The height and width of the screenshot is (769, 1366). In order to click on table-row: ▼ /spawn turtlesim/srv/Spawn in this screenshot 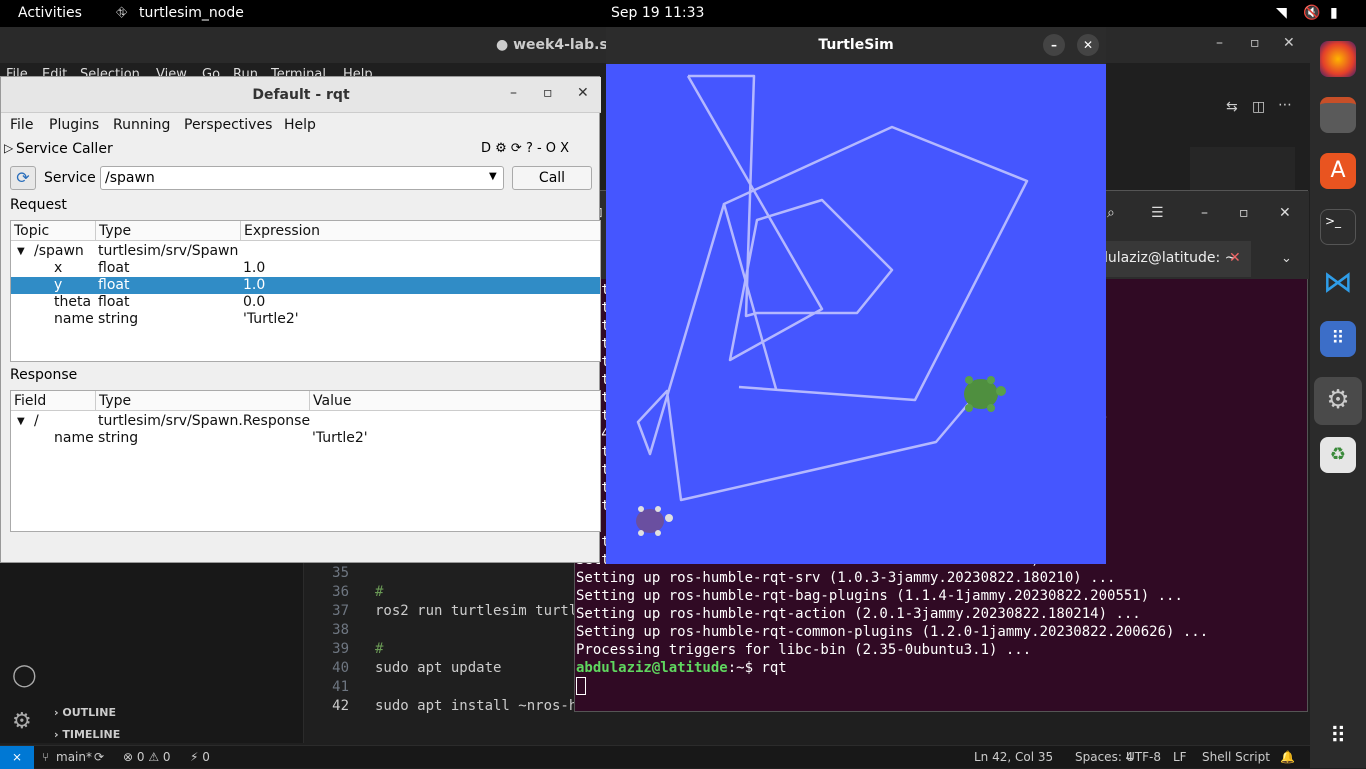, I will do `click(305, 251)`.